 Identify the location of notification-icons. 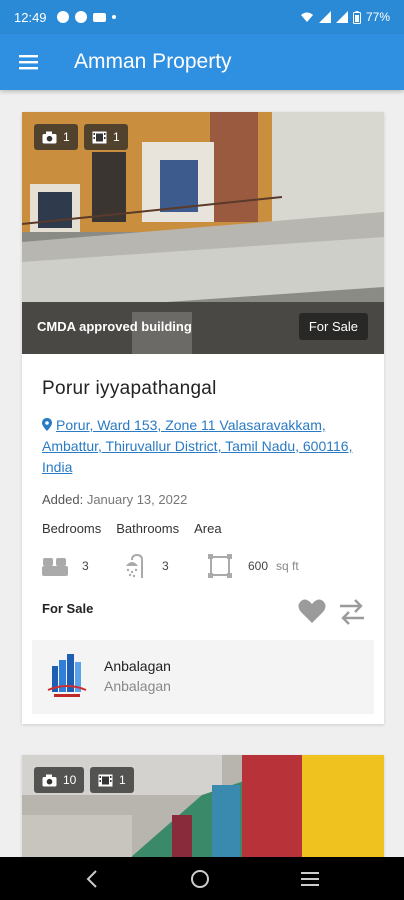
(86, 17).